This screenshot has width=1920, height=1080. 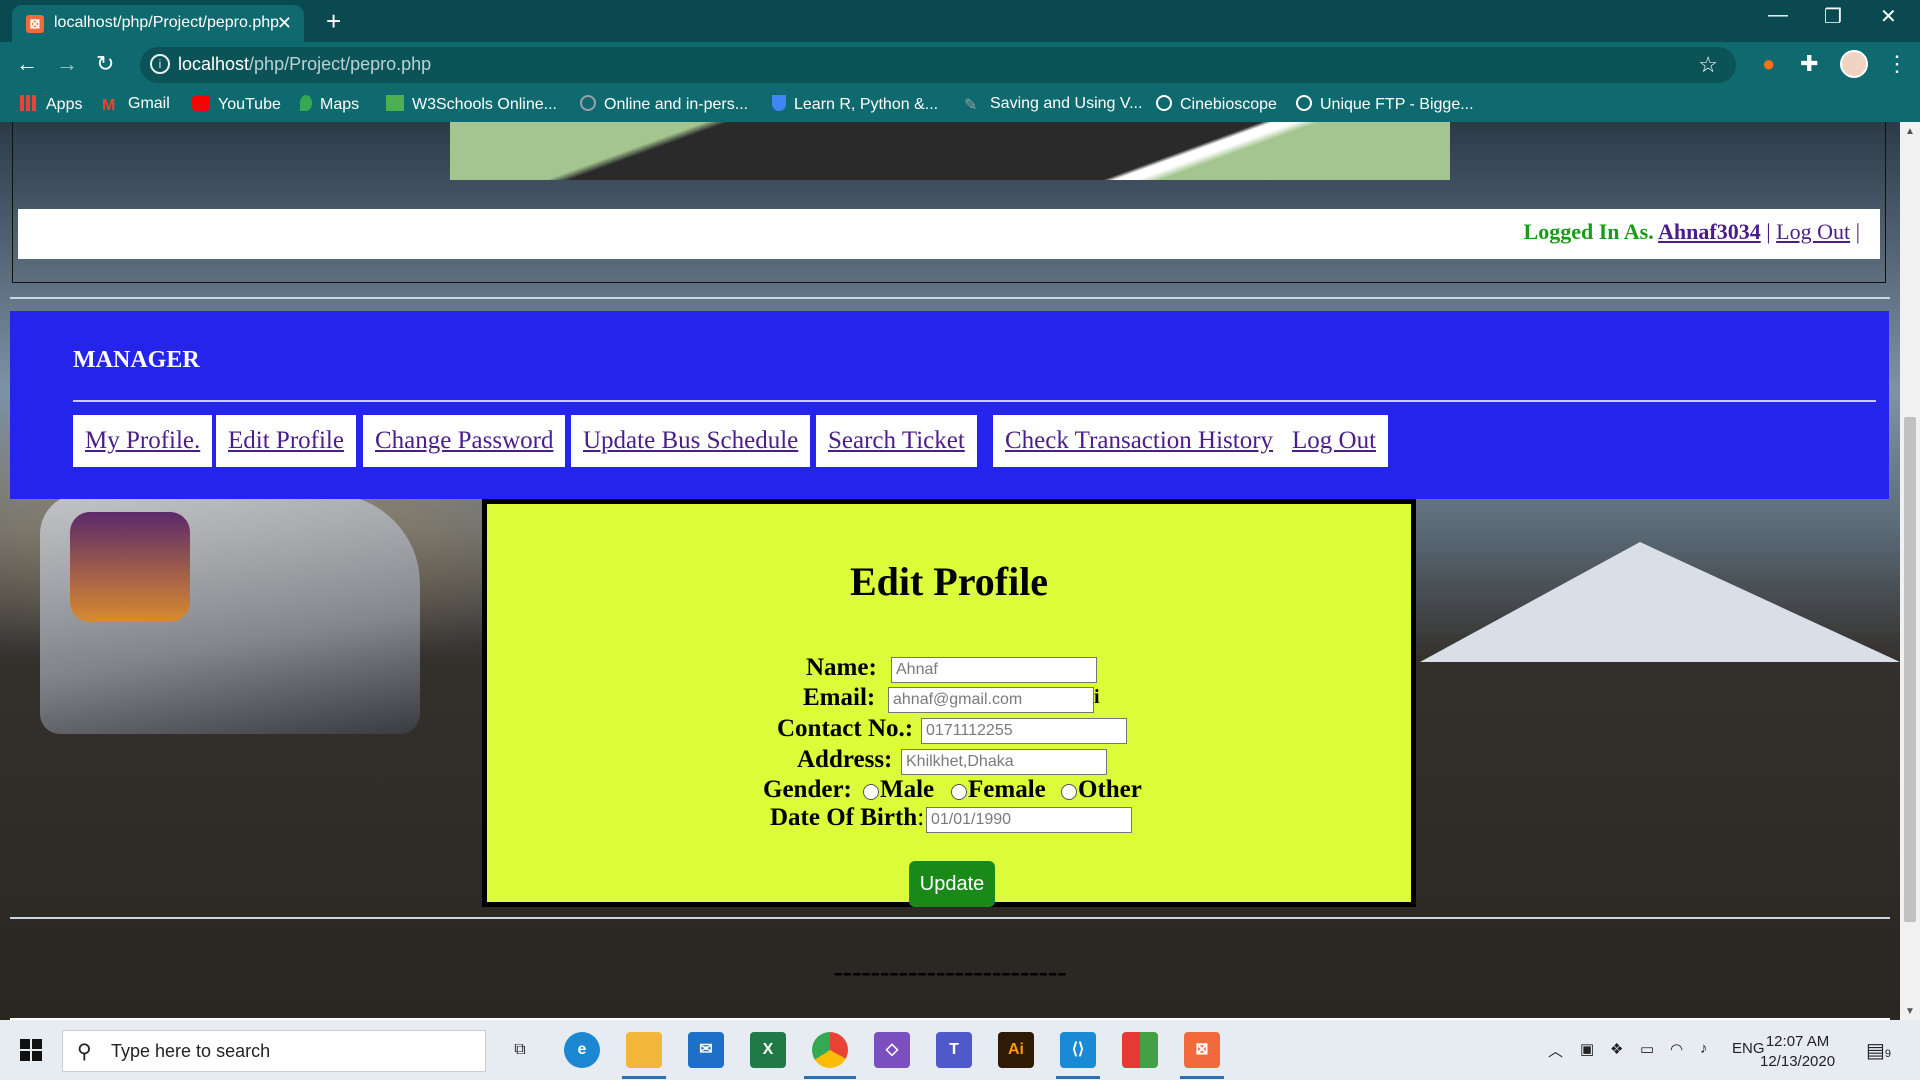 I want to click on vscode-active-indicator, so click(x=1078, y=1077).